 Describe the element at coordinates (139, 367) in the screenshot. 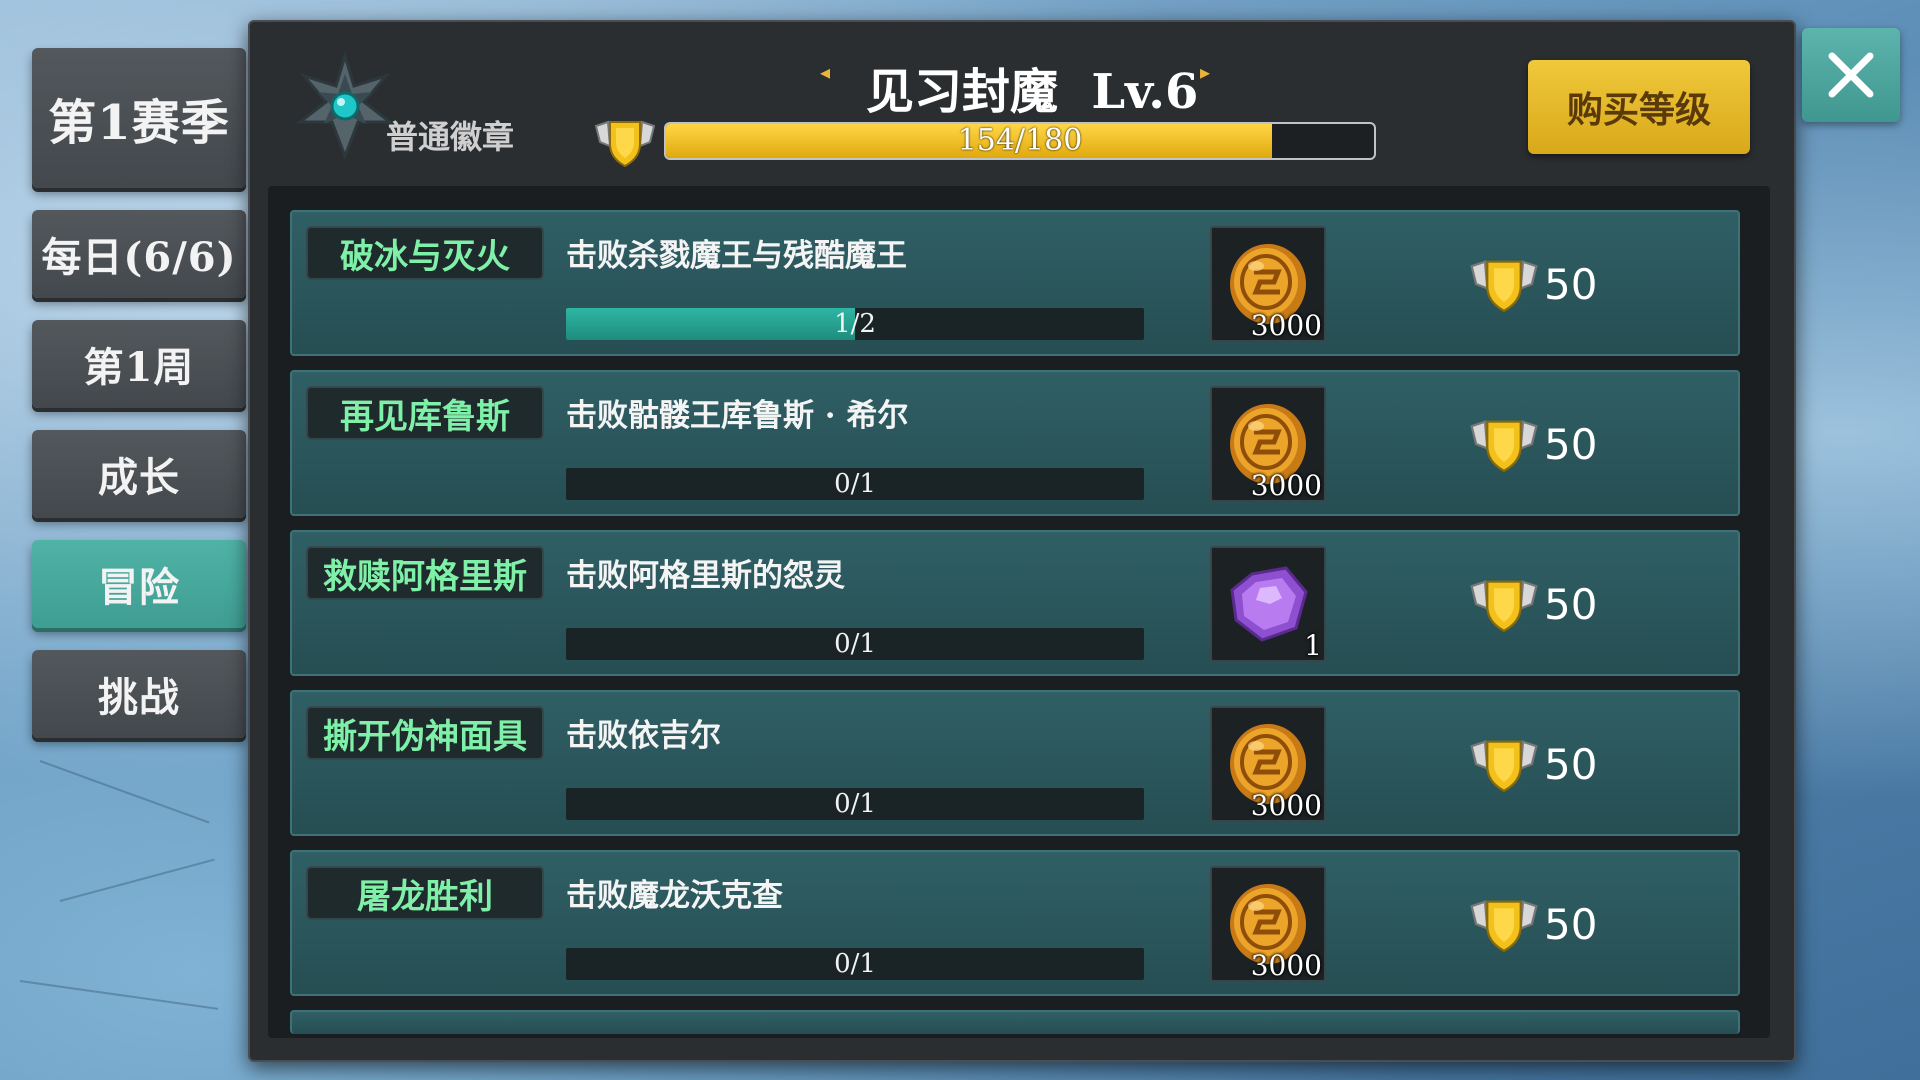

I see `tab-label: 第1周` at that location.